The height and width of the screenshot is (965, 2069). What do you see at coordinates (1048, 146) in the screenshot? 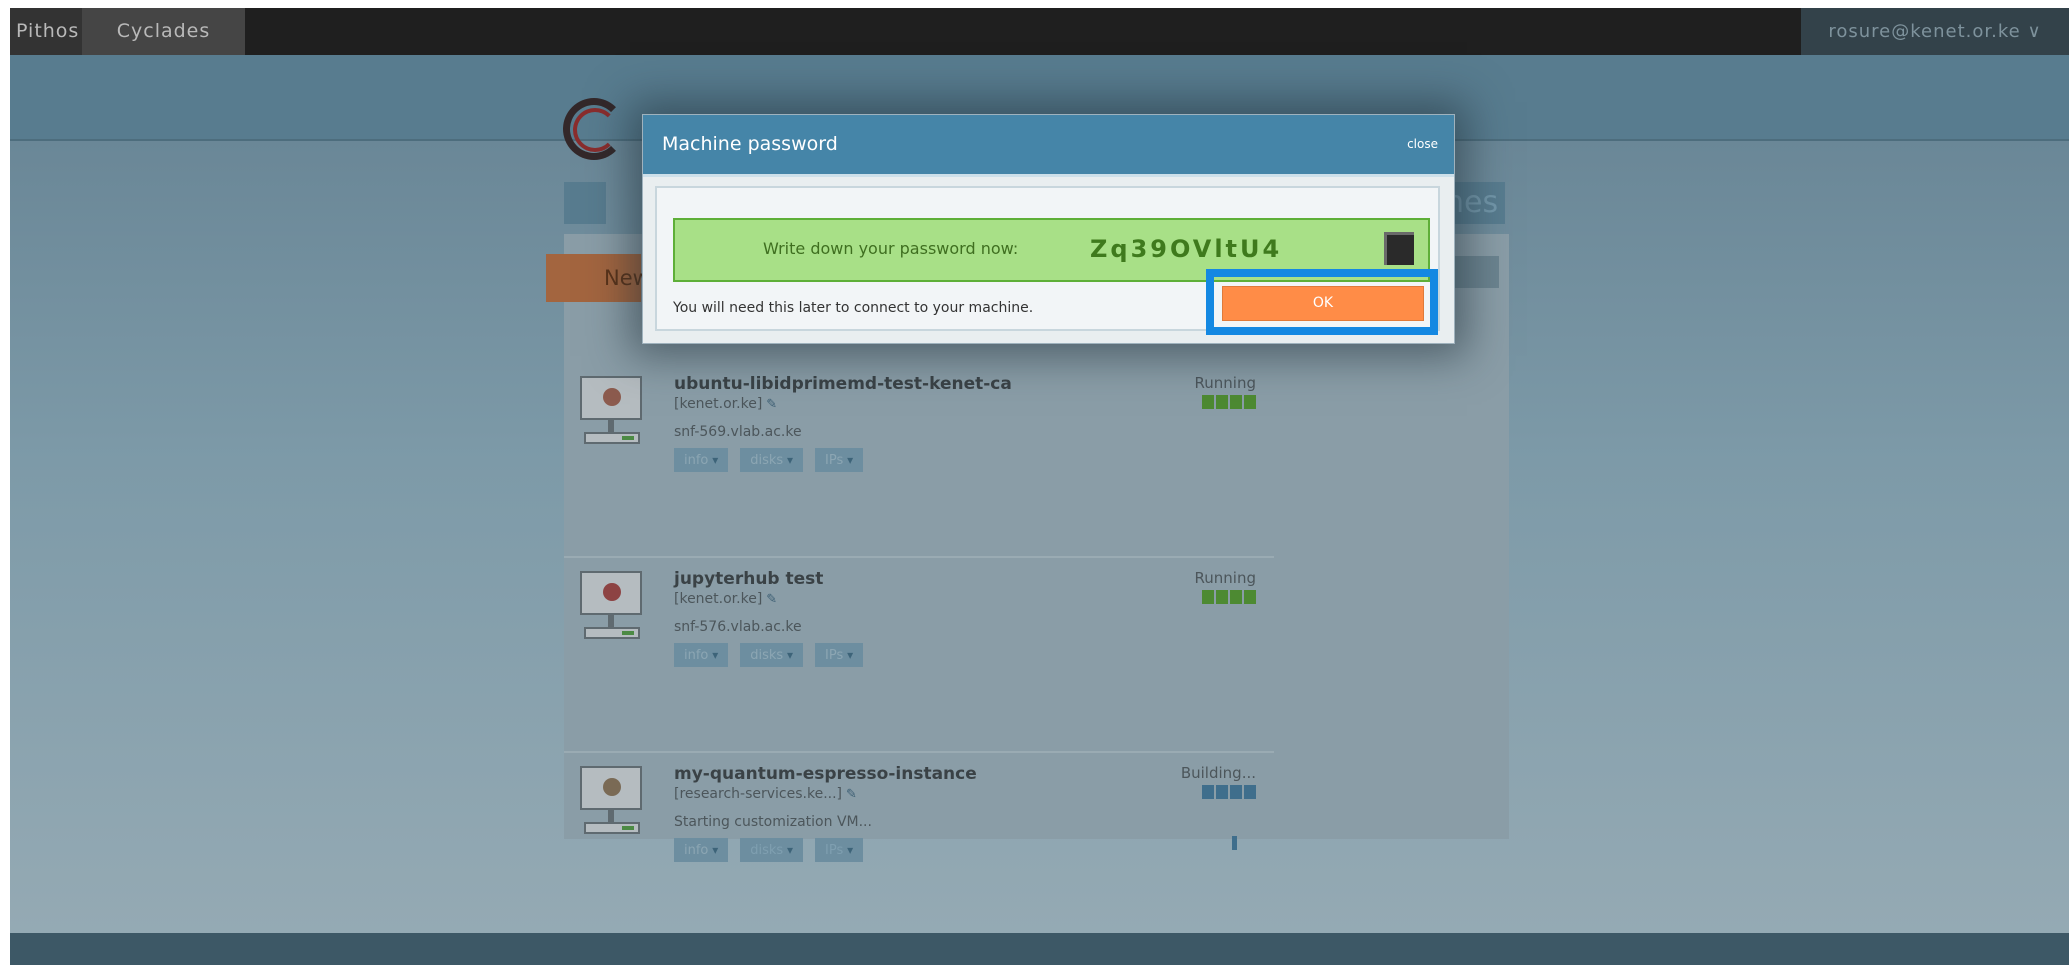
I see `dialog-header: Machine password close` at bounding box center [1048, 146].